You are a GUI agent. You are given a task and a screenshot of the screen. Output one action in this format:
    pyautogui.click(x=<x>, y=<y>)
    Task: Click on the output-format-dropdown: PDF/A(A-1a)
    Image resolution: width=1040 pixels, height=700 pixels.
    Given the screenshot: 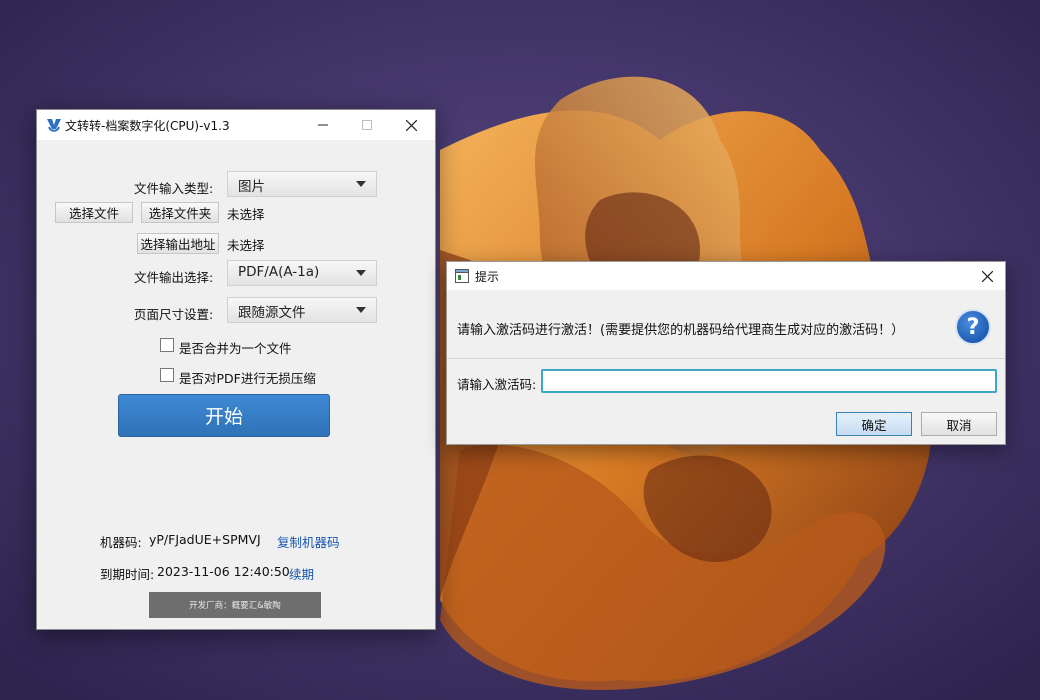 What is the action you would take?
    pyautogui.click(x=302, y=273)
    